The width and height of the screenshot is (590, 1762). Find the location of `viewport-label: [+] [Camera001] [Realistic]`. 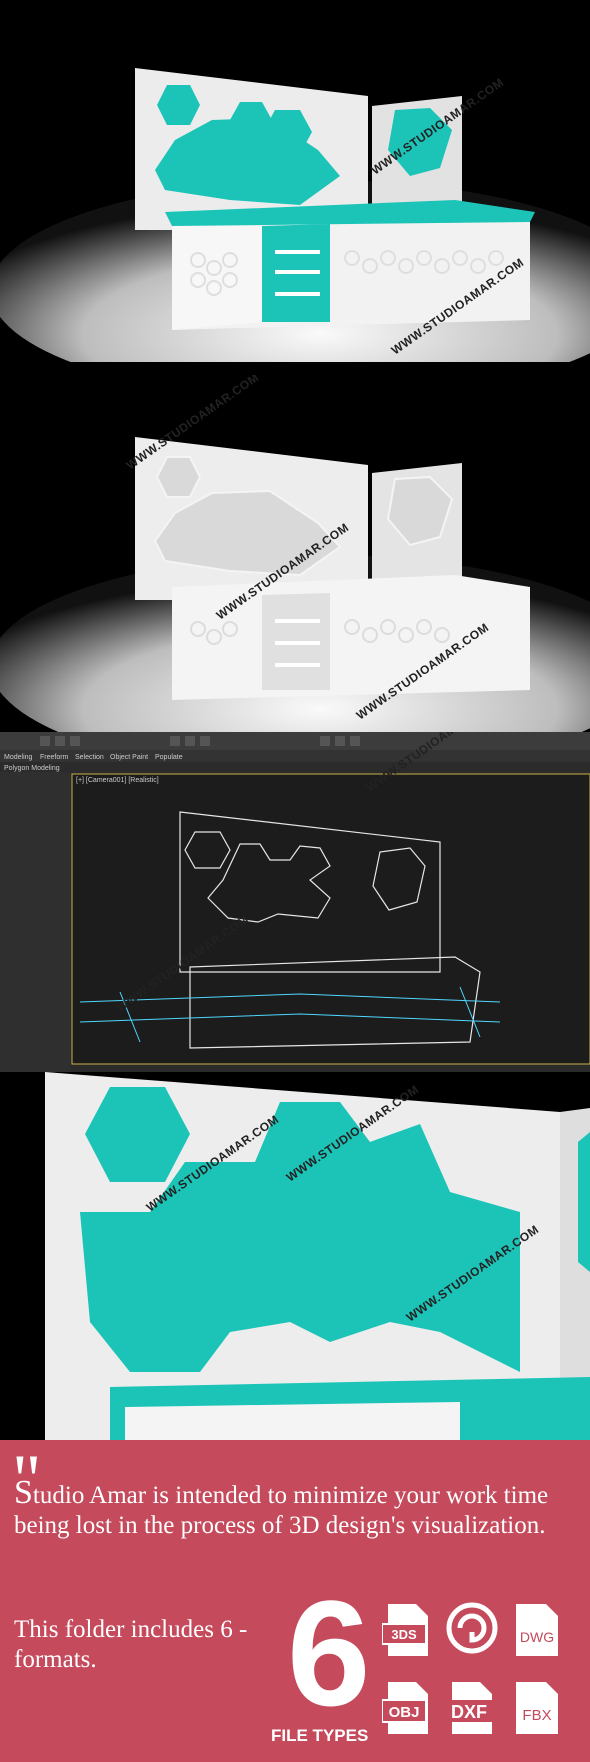

viewport-label: [+] [Camera001] [Realistic] is located at coordinates (117, 780).